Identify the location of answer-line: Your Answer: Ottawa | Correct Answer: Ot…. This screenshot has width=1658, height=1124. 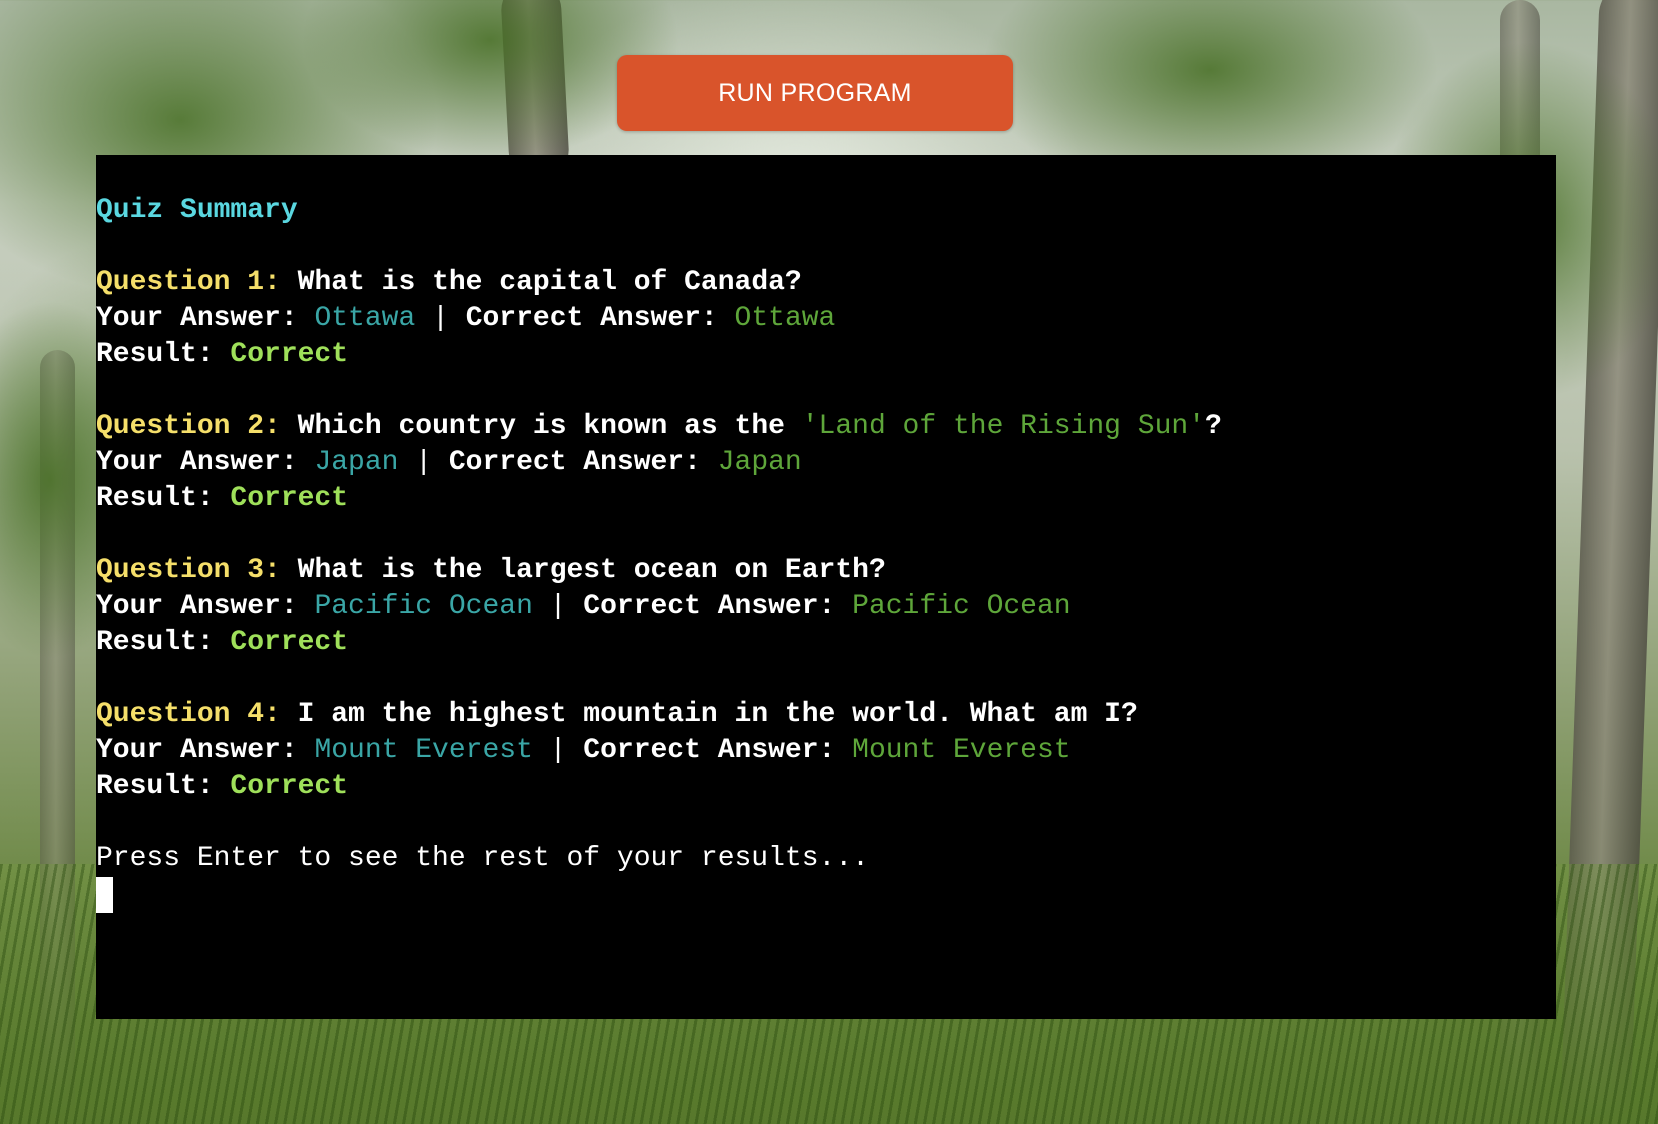
(826, 319).